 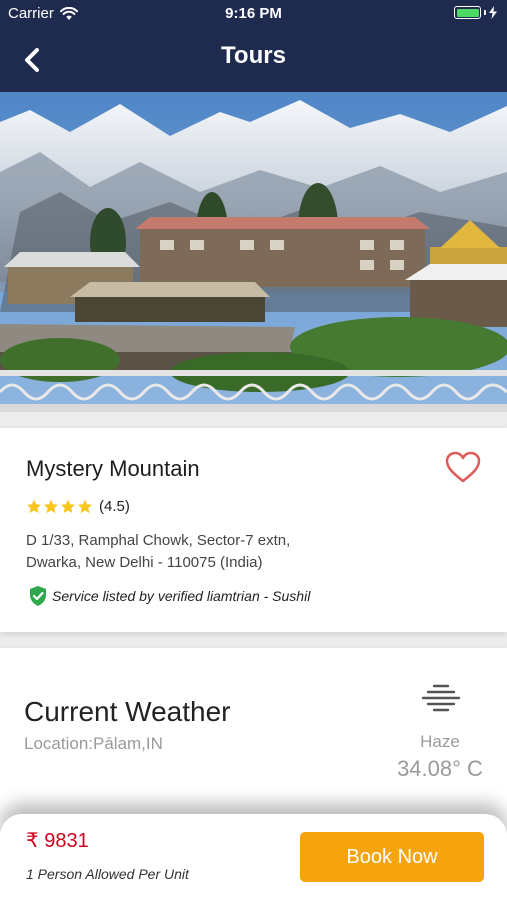 I want to click on status-bar: Carrier 9:16 PM, so click(x=253, y=14).